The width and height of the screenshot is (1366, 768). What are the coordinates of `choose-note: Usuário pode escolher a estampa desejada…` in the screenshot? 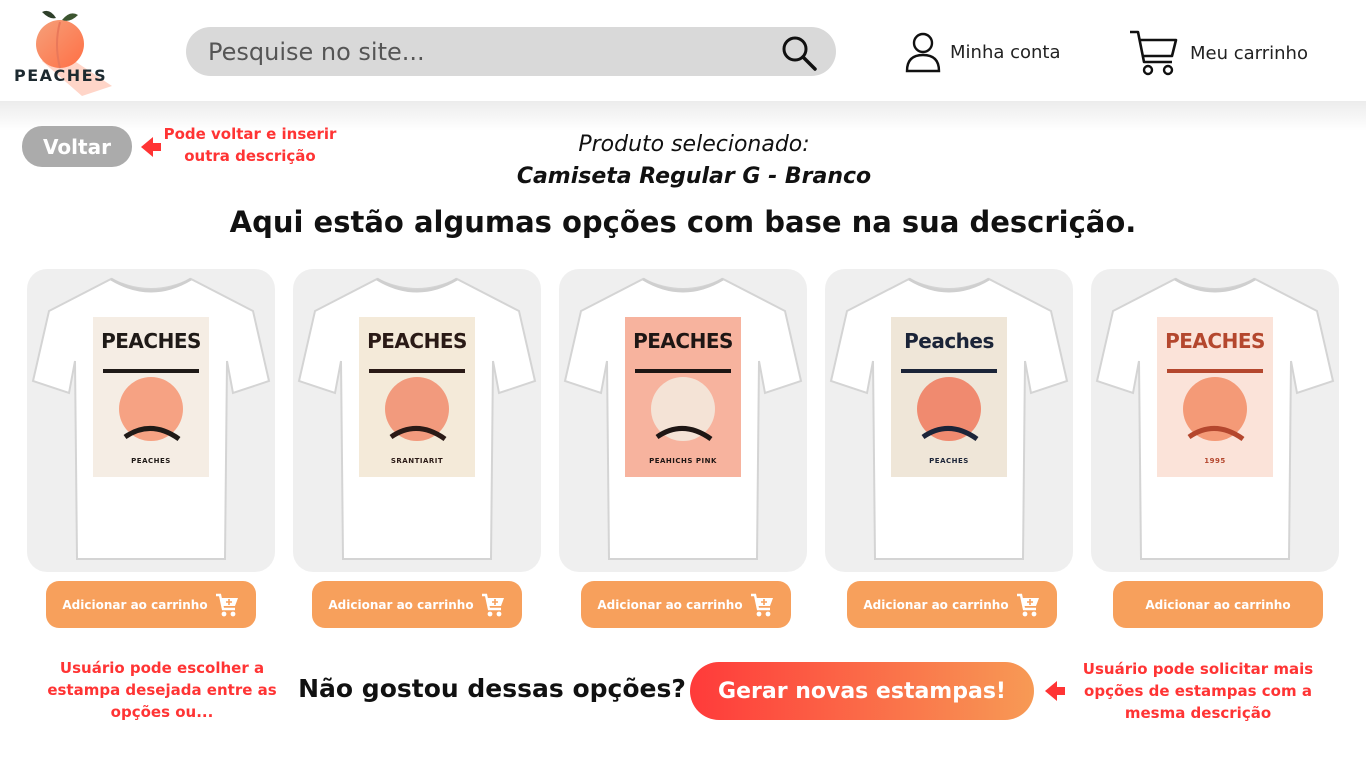 It's located at (162, 690).